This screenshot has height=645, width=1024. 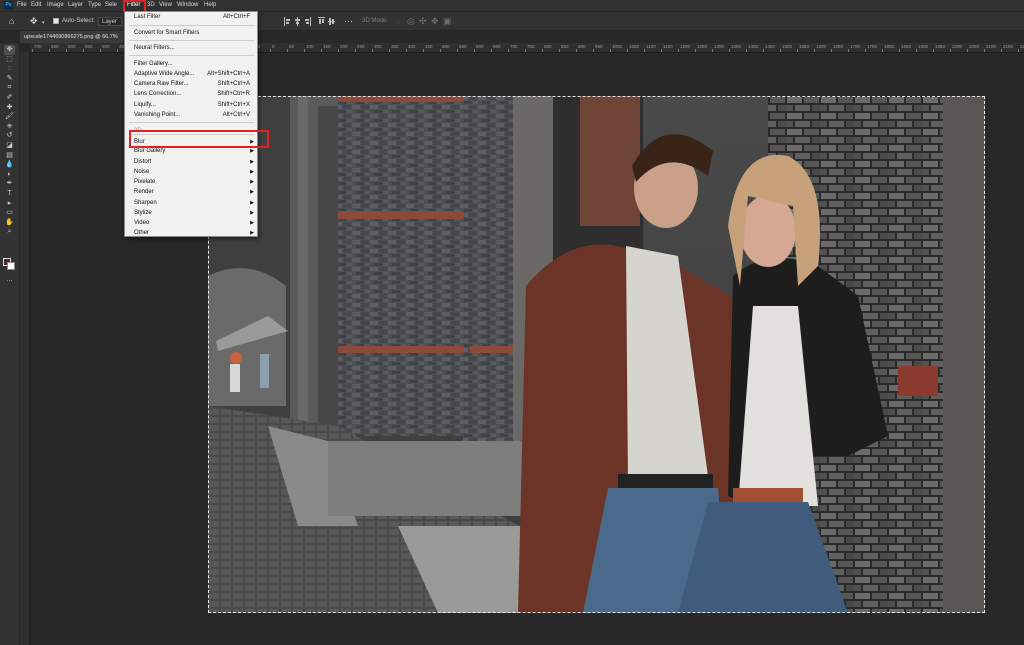 I want to click on align-middle-icon, so click(x=331, y=21).